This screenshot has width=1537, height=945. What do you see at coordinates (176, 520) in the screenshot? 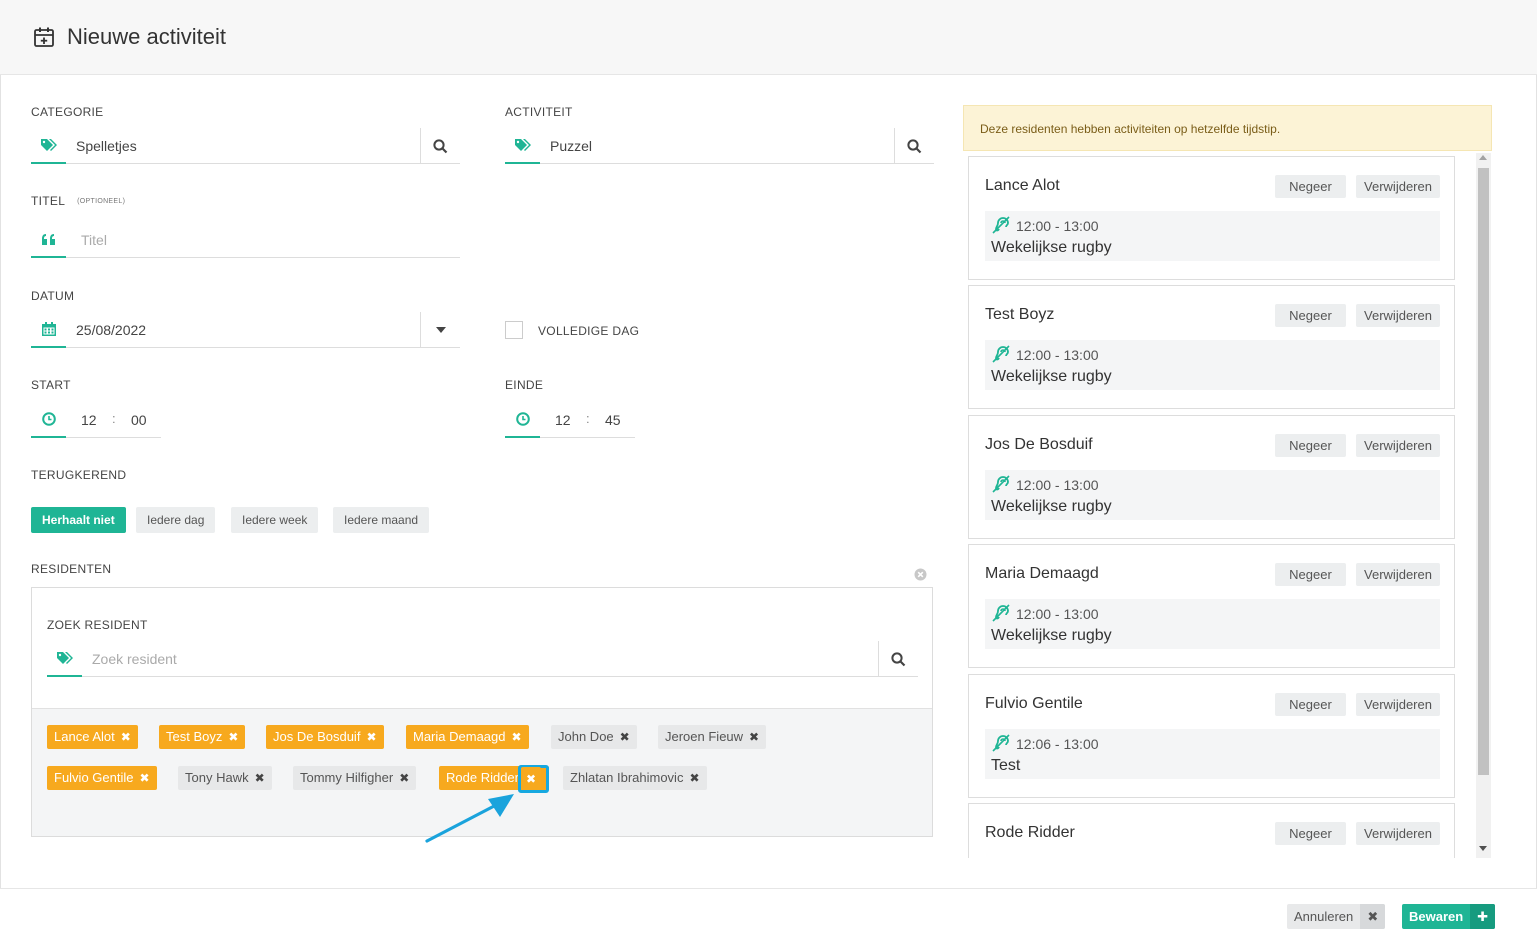
I see `recurring-option-daily: Iedere dag` at bounding box center [176, 520].